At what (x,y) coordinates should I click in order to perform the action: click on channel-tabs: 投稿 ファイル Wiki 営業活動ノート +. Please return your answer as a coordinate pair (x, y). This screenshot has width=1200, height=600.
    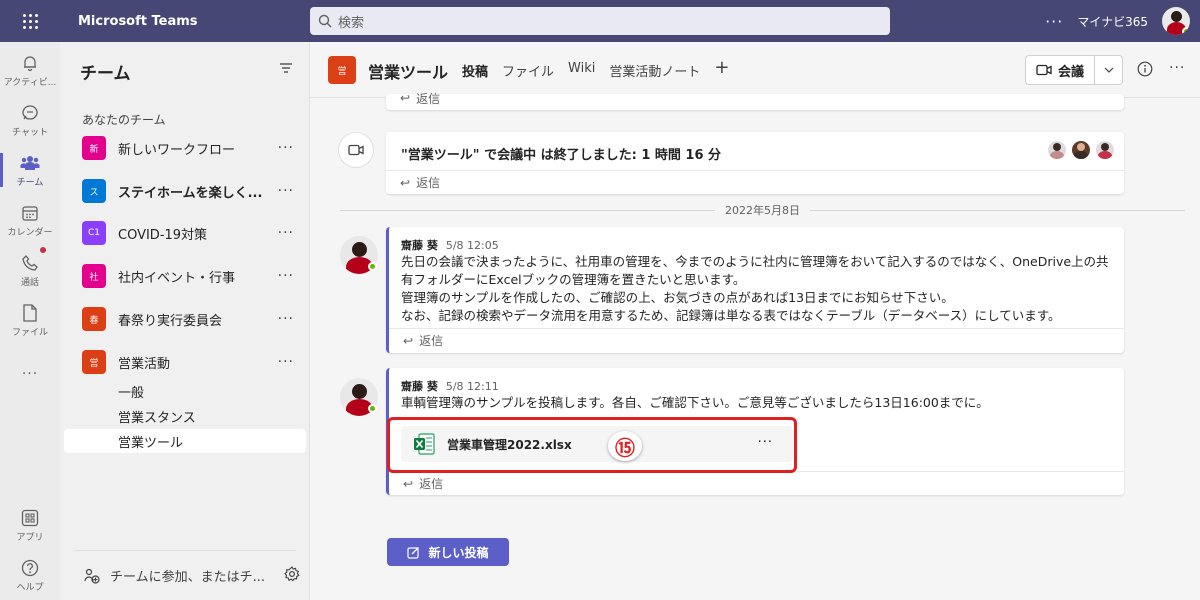
    Looking at the image, I should click on (595, 77).